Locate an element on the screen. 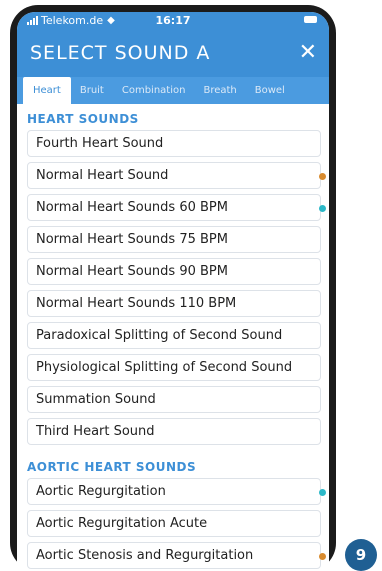  item-label: Normal Heart Sounds 110 BPM is located at coordinates (136, 303).